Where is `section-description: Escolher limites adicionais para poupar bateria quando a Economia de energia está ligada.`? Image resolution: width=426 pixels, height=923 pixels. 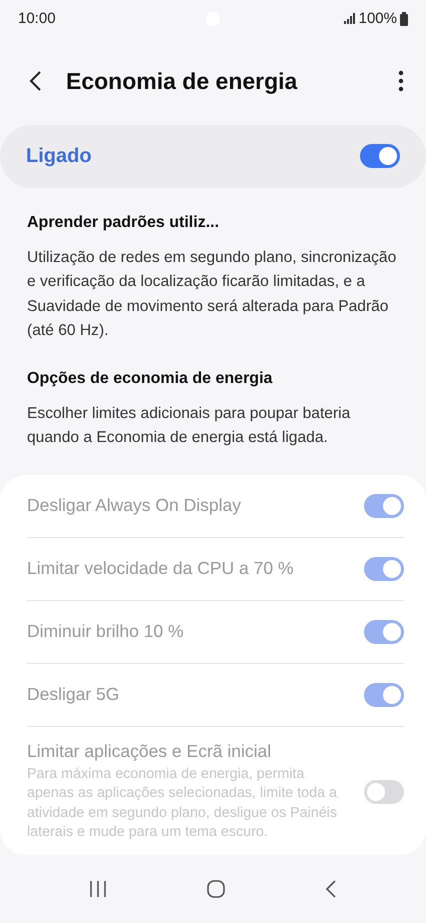 section-description: Escolher limites adicionais para poupar bateria quando a Economia de energia está ligada. is located at coordinates (189, 426).